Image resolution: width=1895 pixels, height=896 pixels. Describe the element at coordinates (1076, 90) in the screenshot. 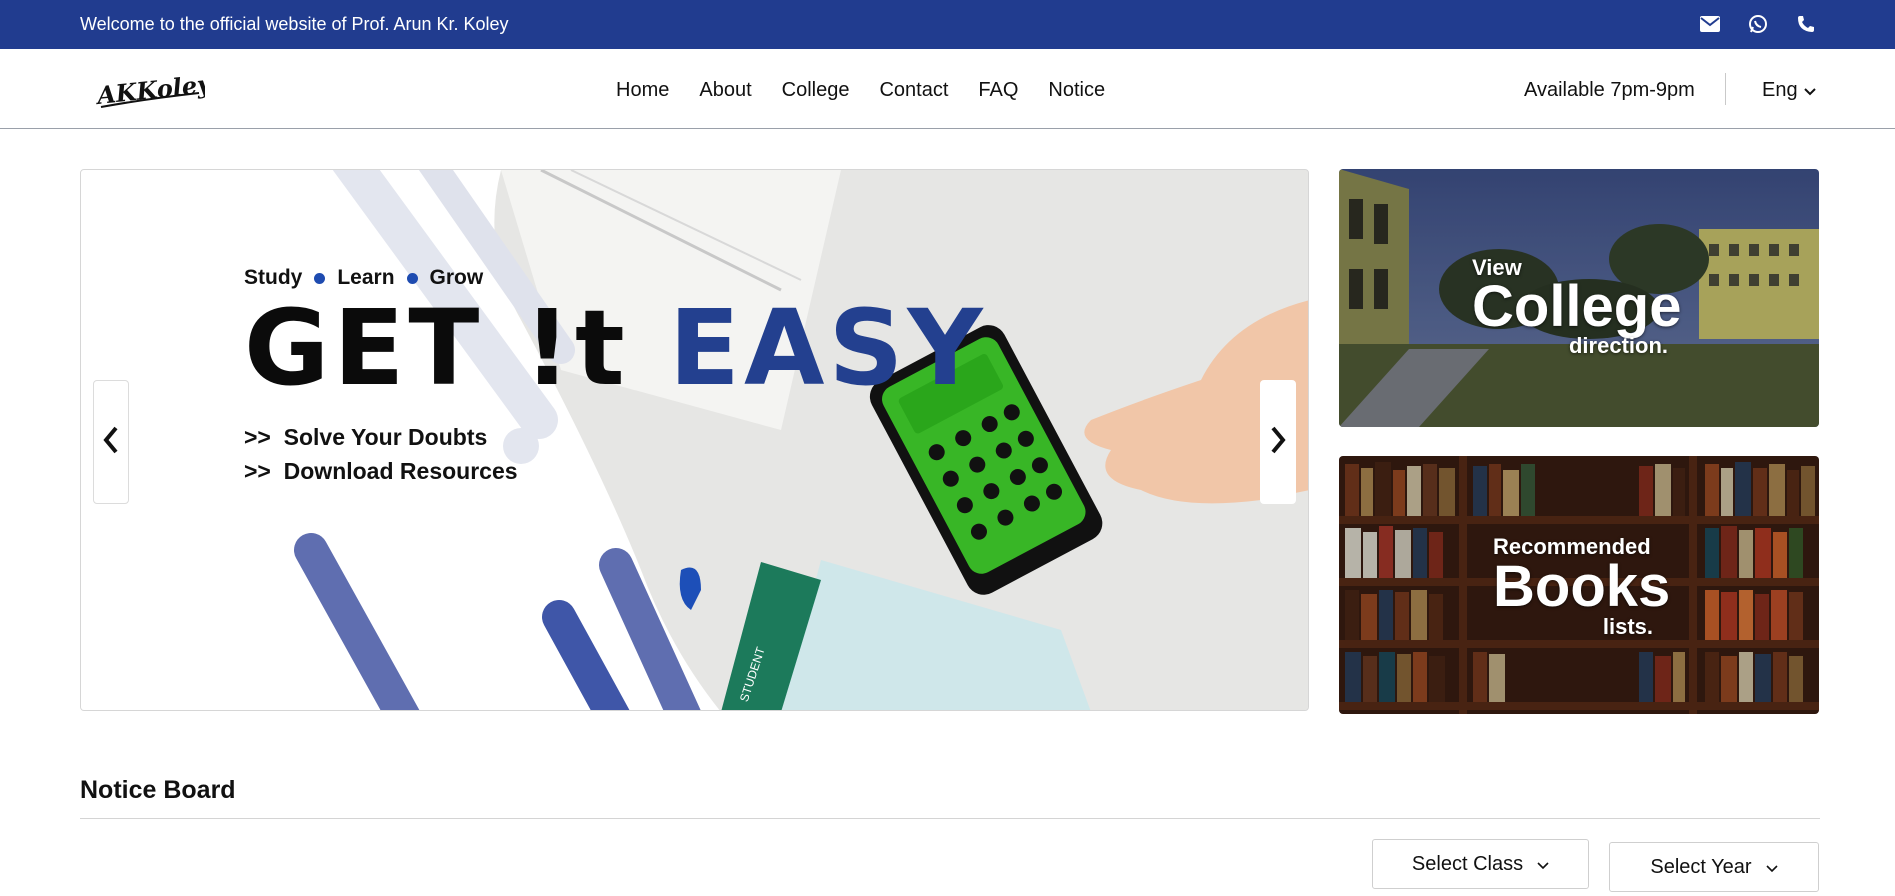

I see `nav-notice: Notice` at that location.